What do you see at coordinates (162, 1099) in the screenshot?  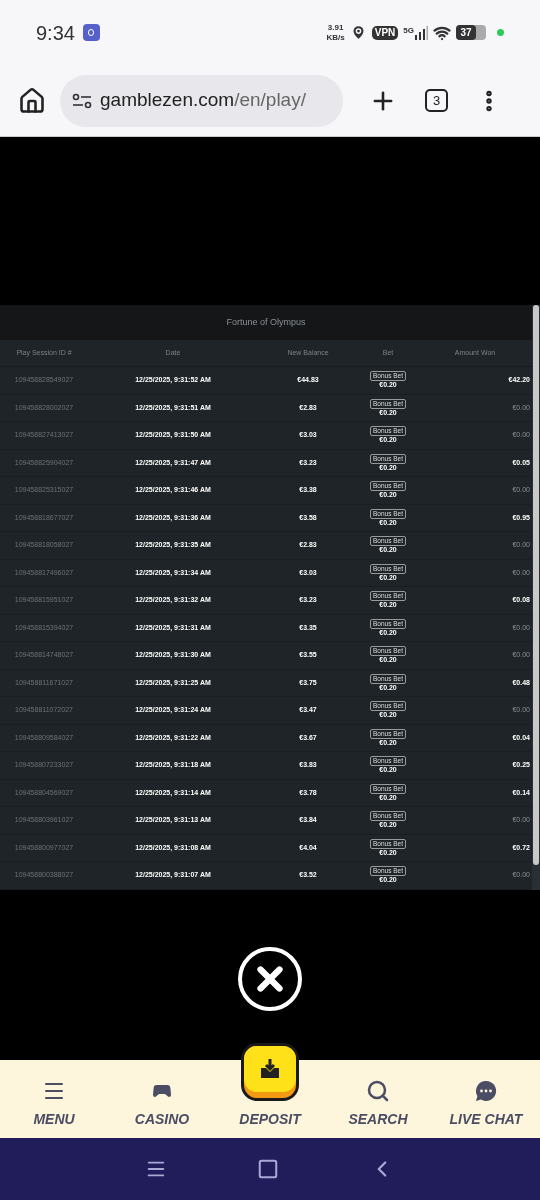 I see `nav-button: CASINO` at bounding box center [162, 1099].